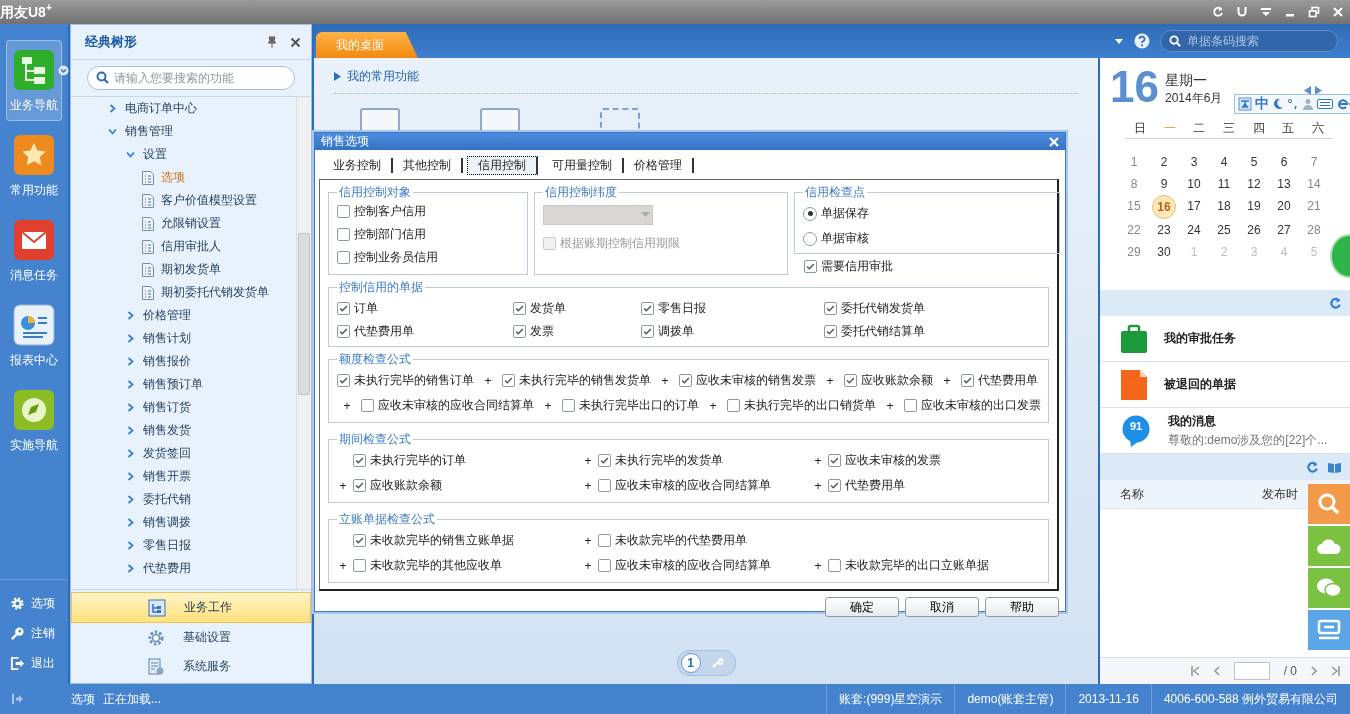 This screenshot has width=1350, height=714. I want to click on checkbox-label: 应收未审核的出口发票, so click(981, 405).